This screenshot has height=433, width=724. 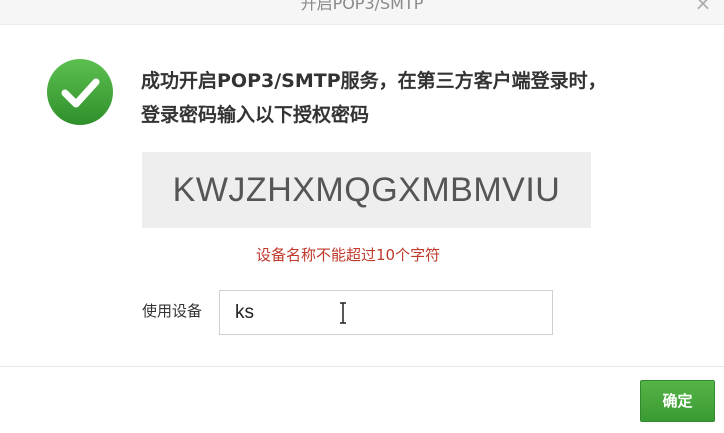 What do you see at coordinates (677, 401) in the screenshot?
I see `confirm-button: 确定` at bounding box center [677, 401].